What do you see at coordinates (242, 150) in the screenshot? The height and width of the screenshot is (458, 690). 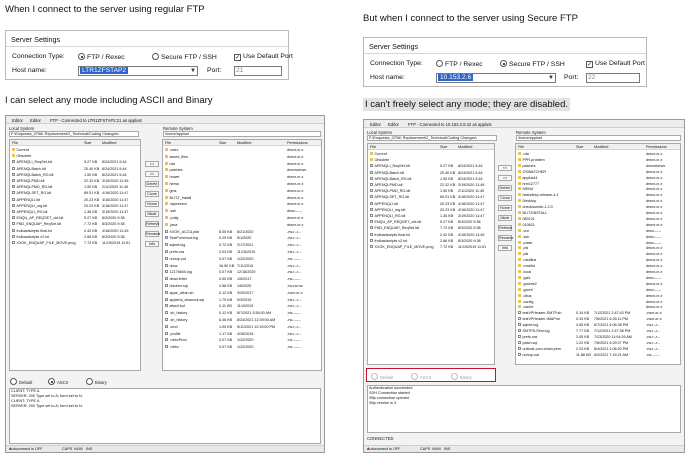 I see `remote-file-row: .cdev drwxr-xr-x` at bounding box center [242, 150].